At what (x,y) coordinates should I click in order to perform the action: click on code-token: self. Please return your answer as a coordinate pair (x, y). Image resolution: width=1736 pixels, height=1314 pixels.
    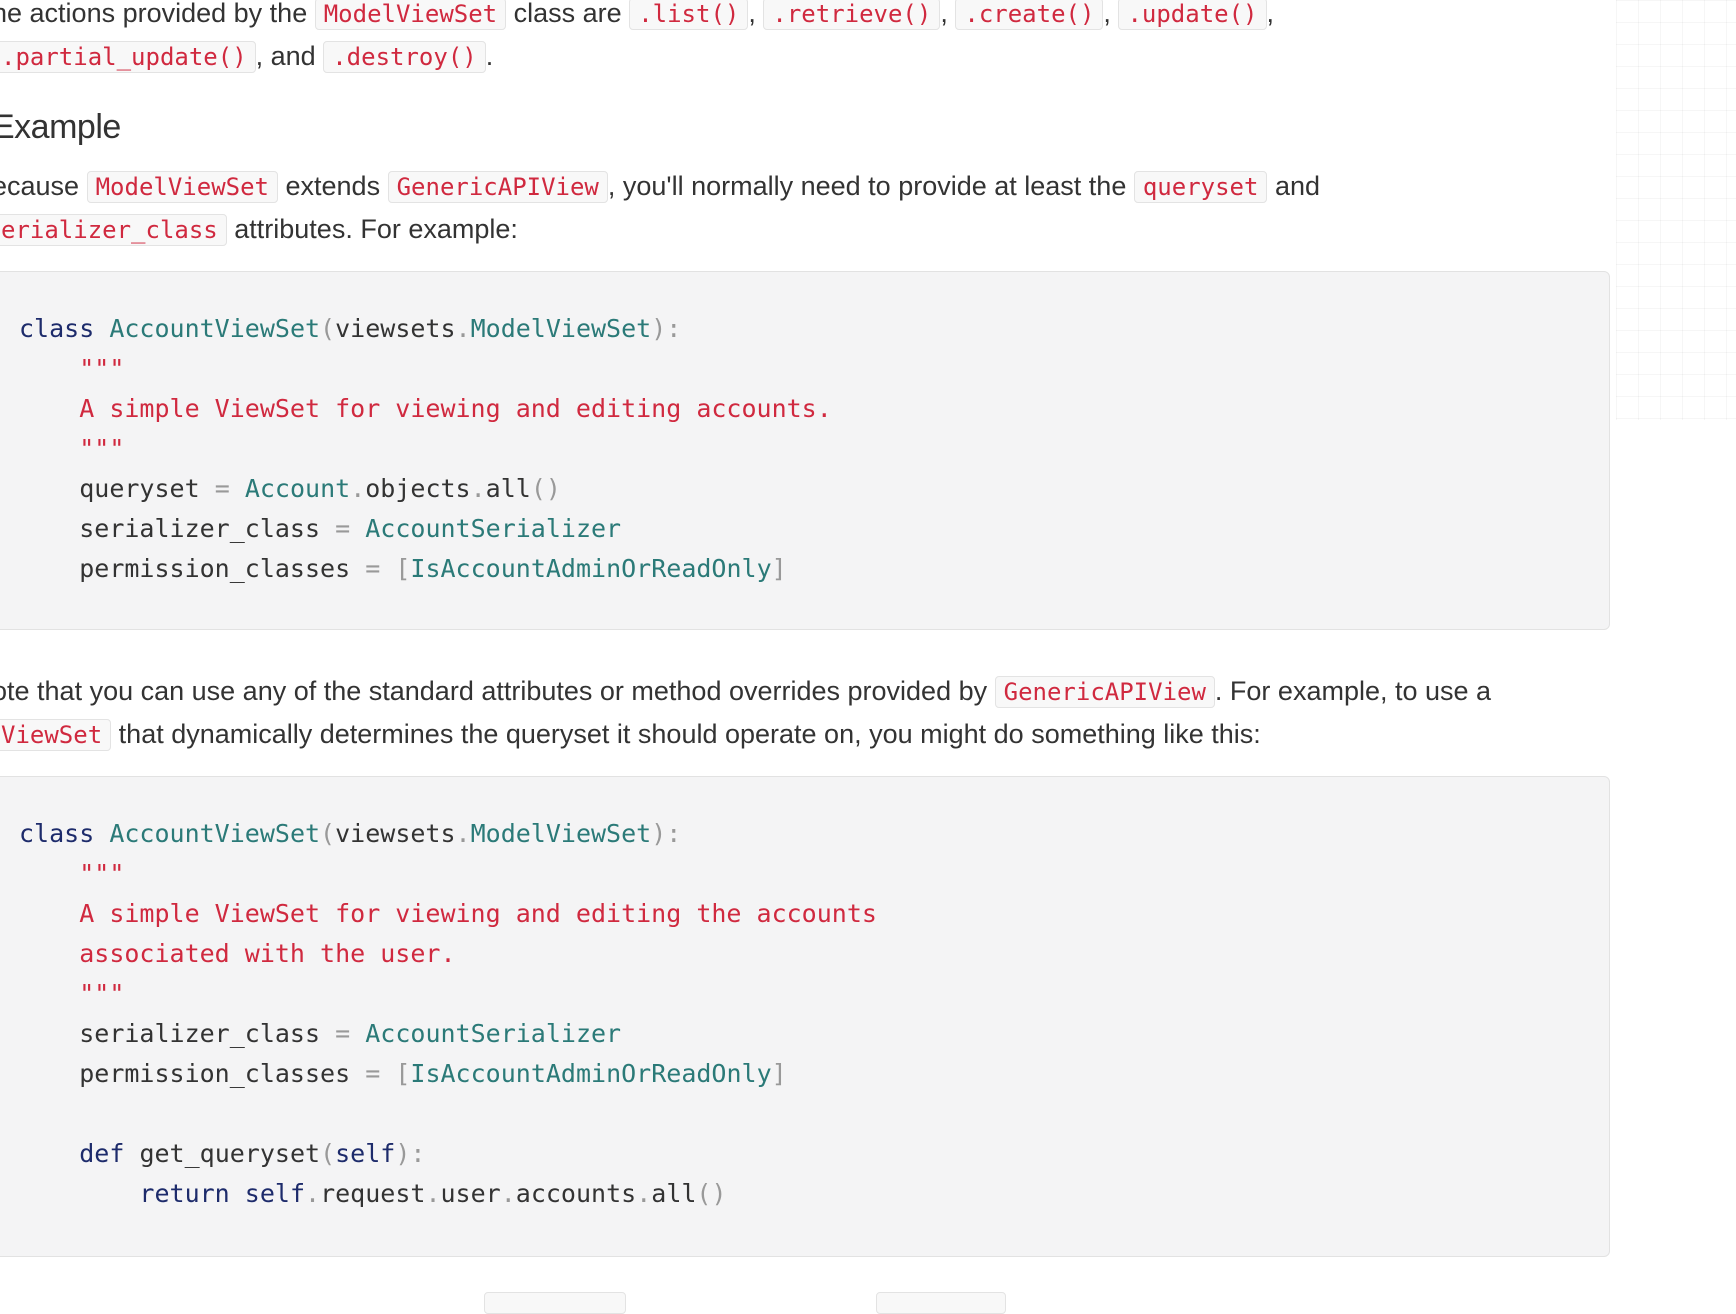
    Looking at the image, I should click on (275, 1193).